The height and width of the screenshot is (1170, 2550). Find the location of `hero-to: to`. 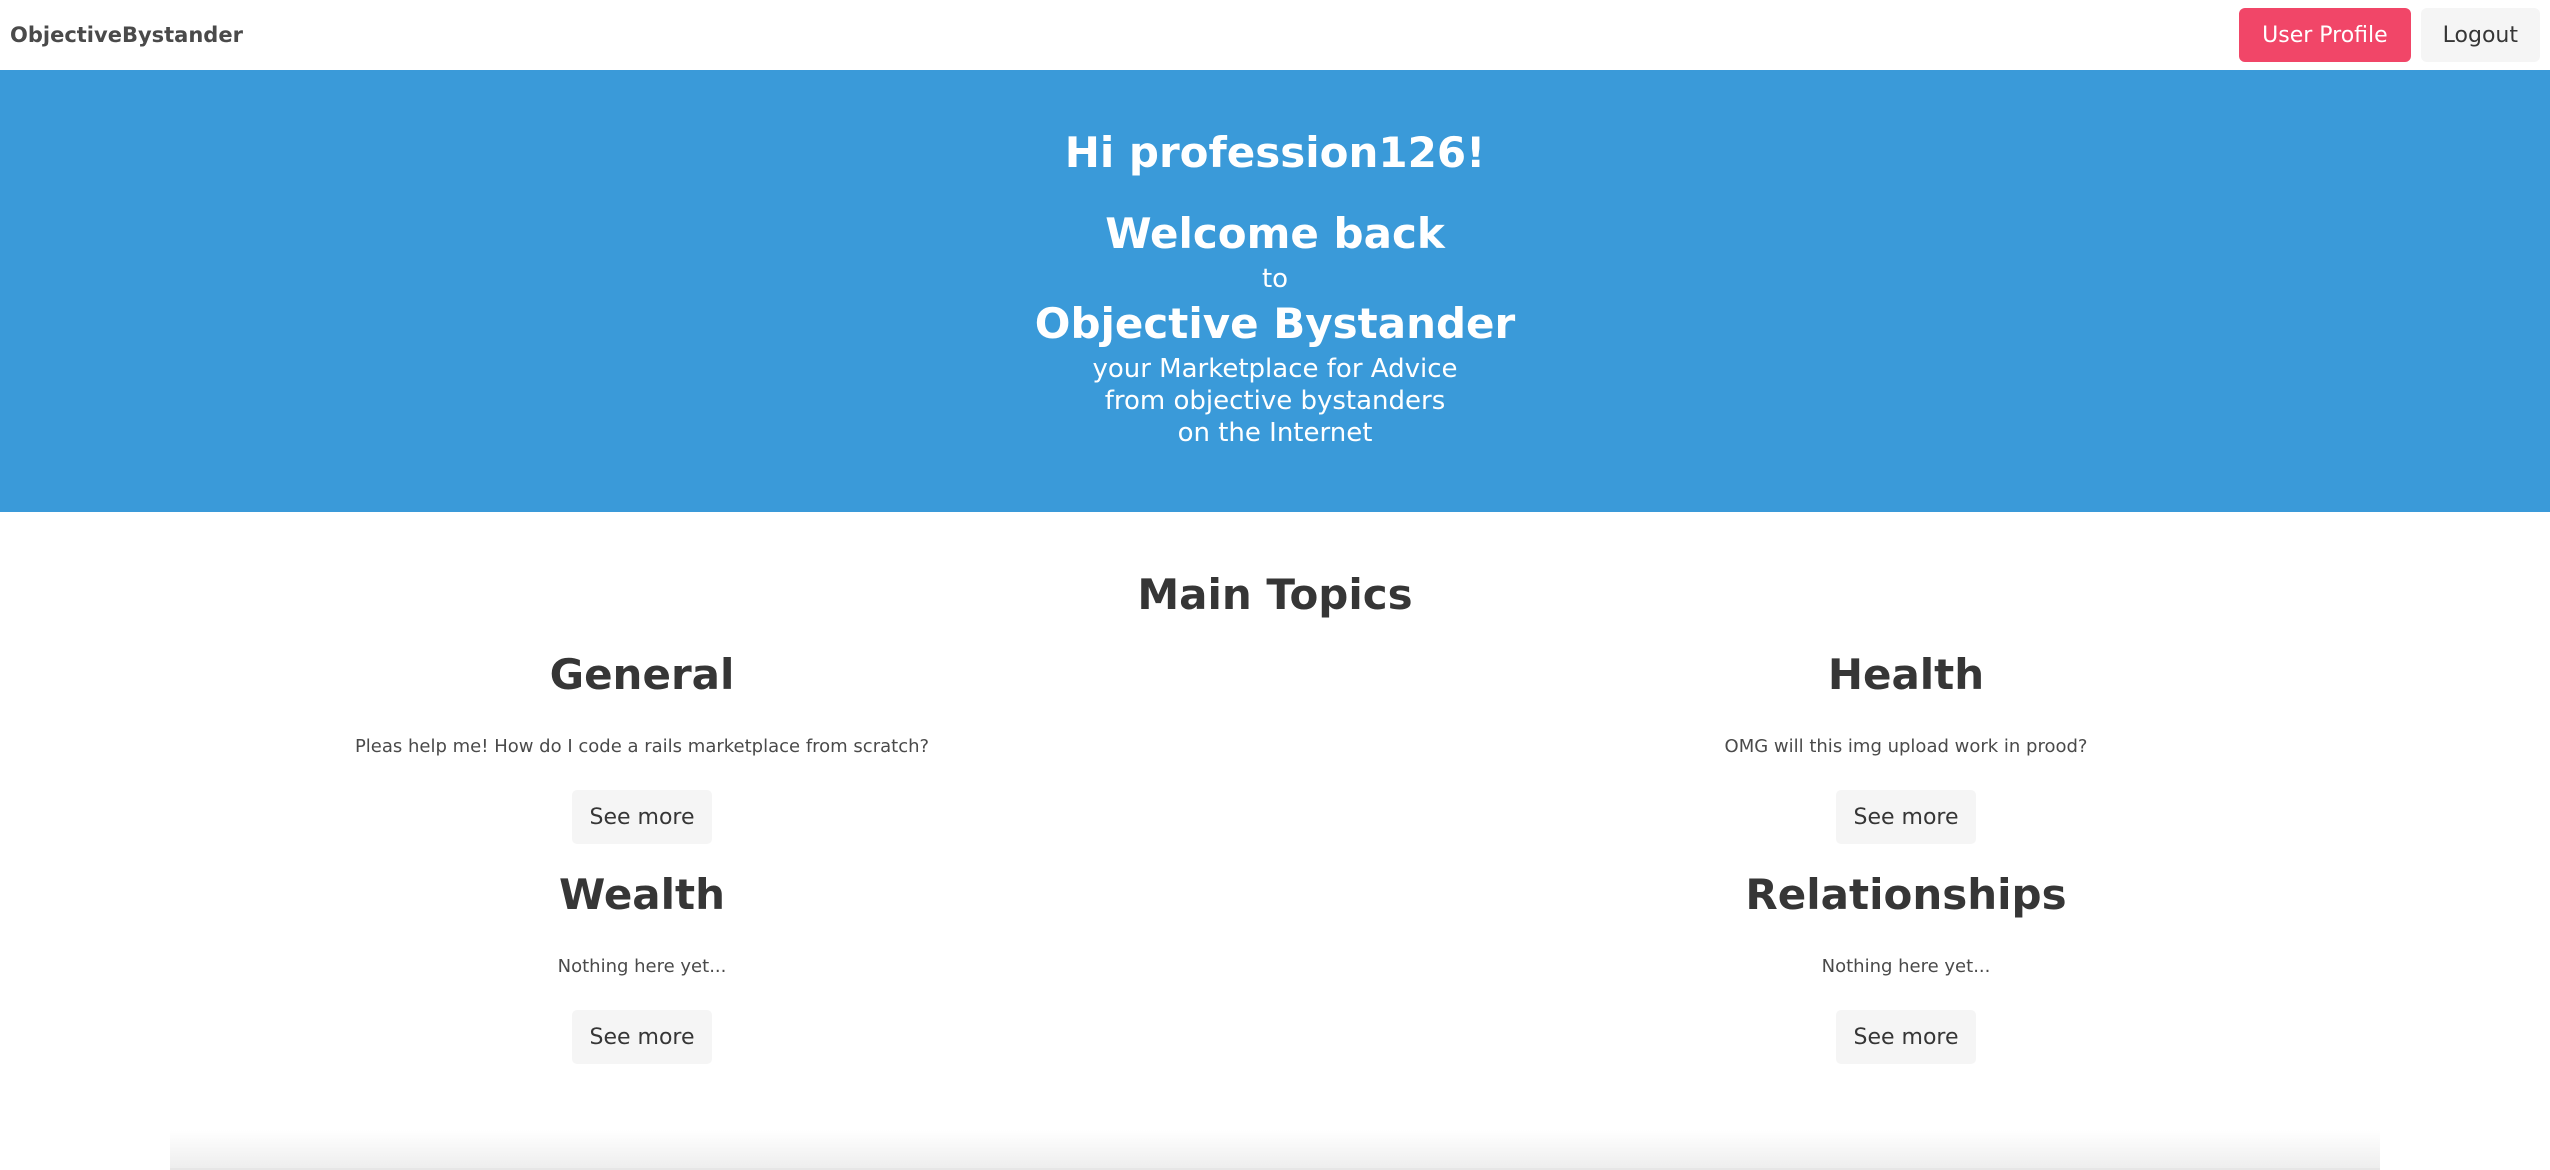

hero-to: to is located at coordinates (1275, 279).